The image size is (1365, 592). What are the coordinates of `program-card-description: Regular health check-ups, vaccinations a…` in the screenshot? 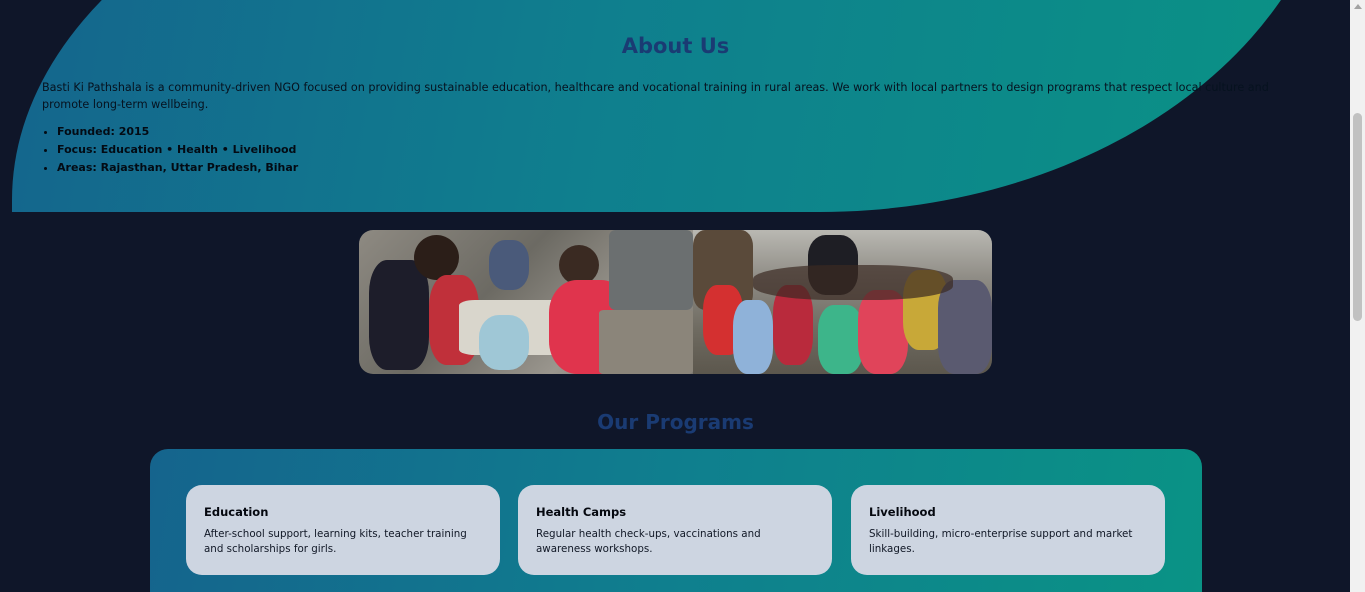 It's located at (648, 541).